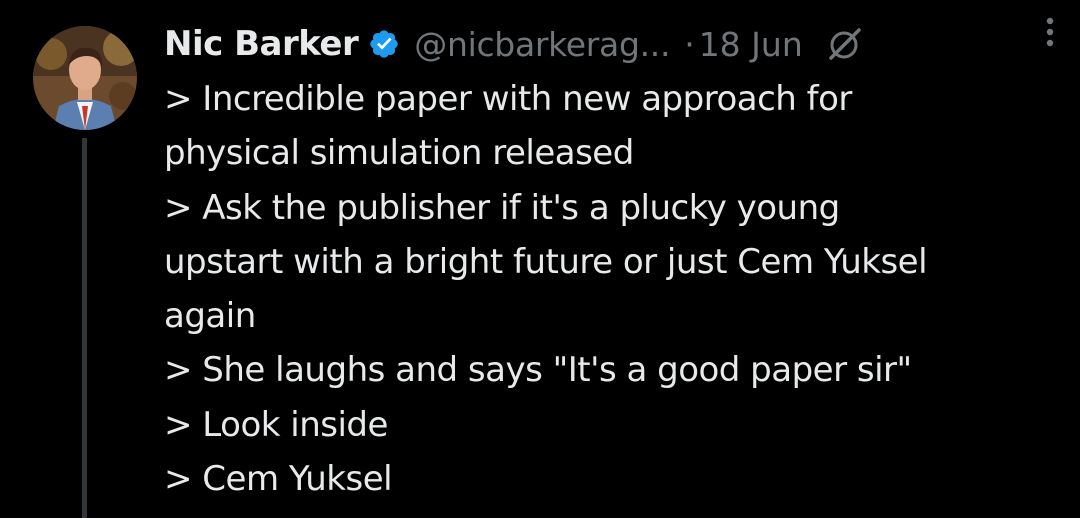  Describe the element at coordinates (751, 44) in the screenshot. I see `tweet-date: 18 Jun` at that location.